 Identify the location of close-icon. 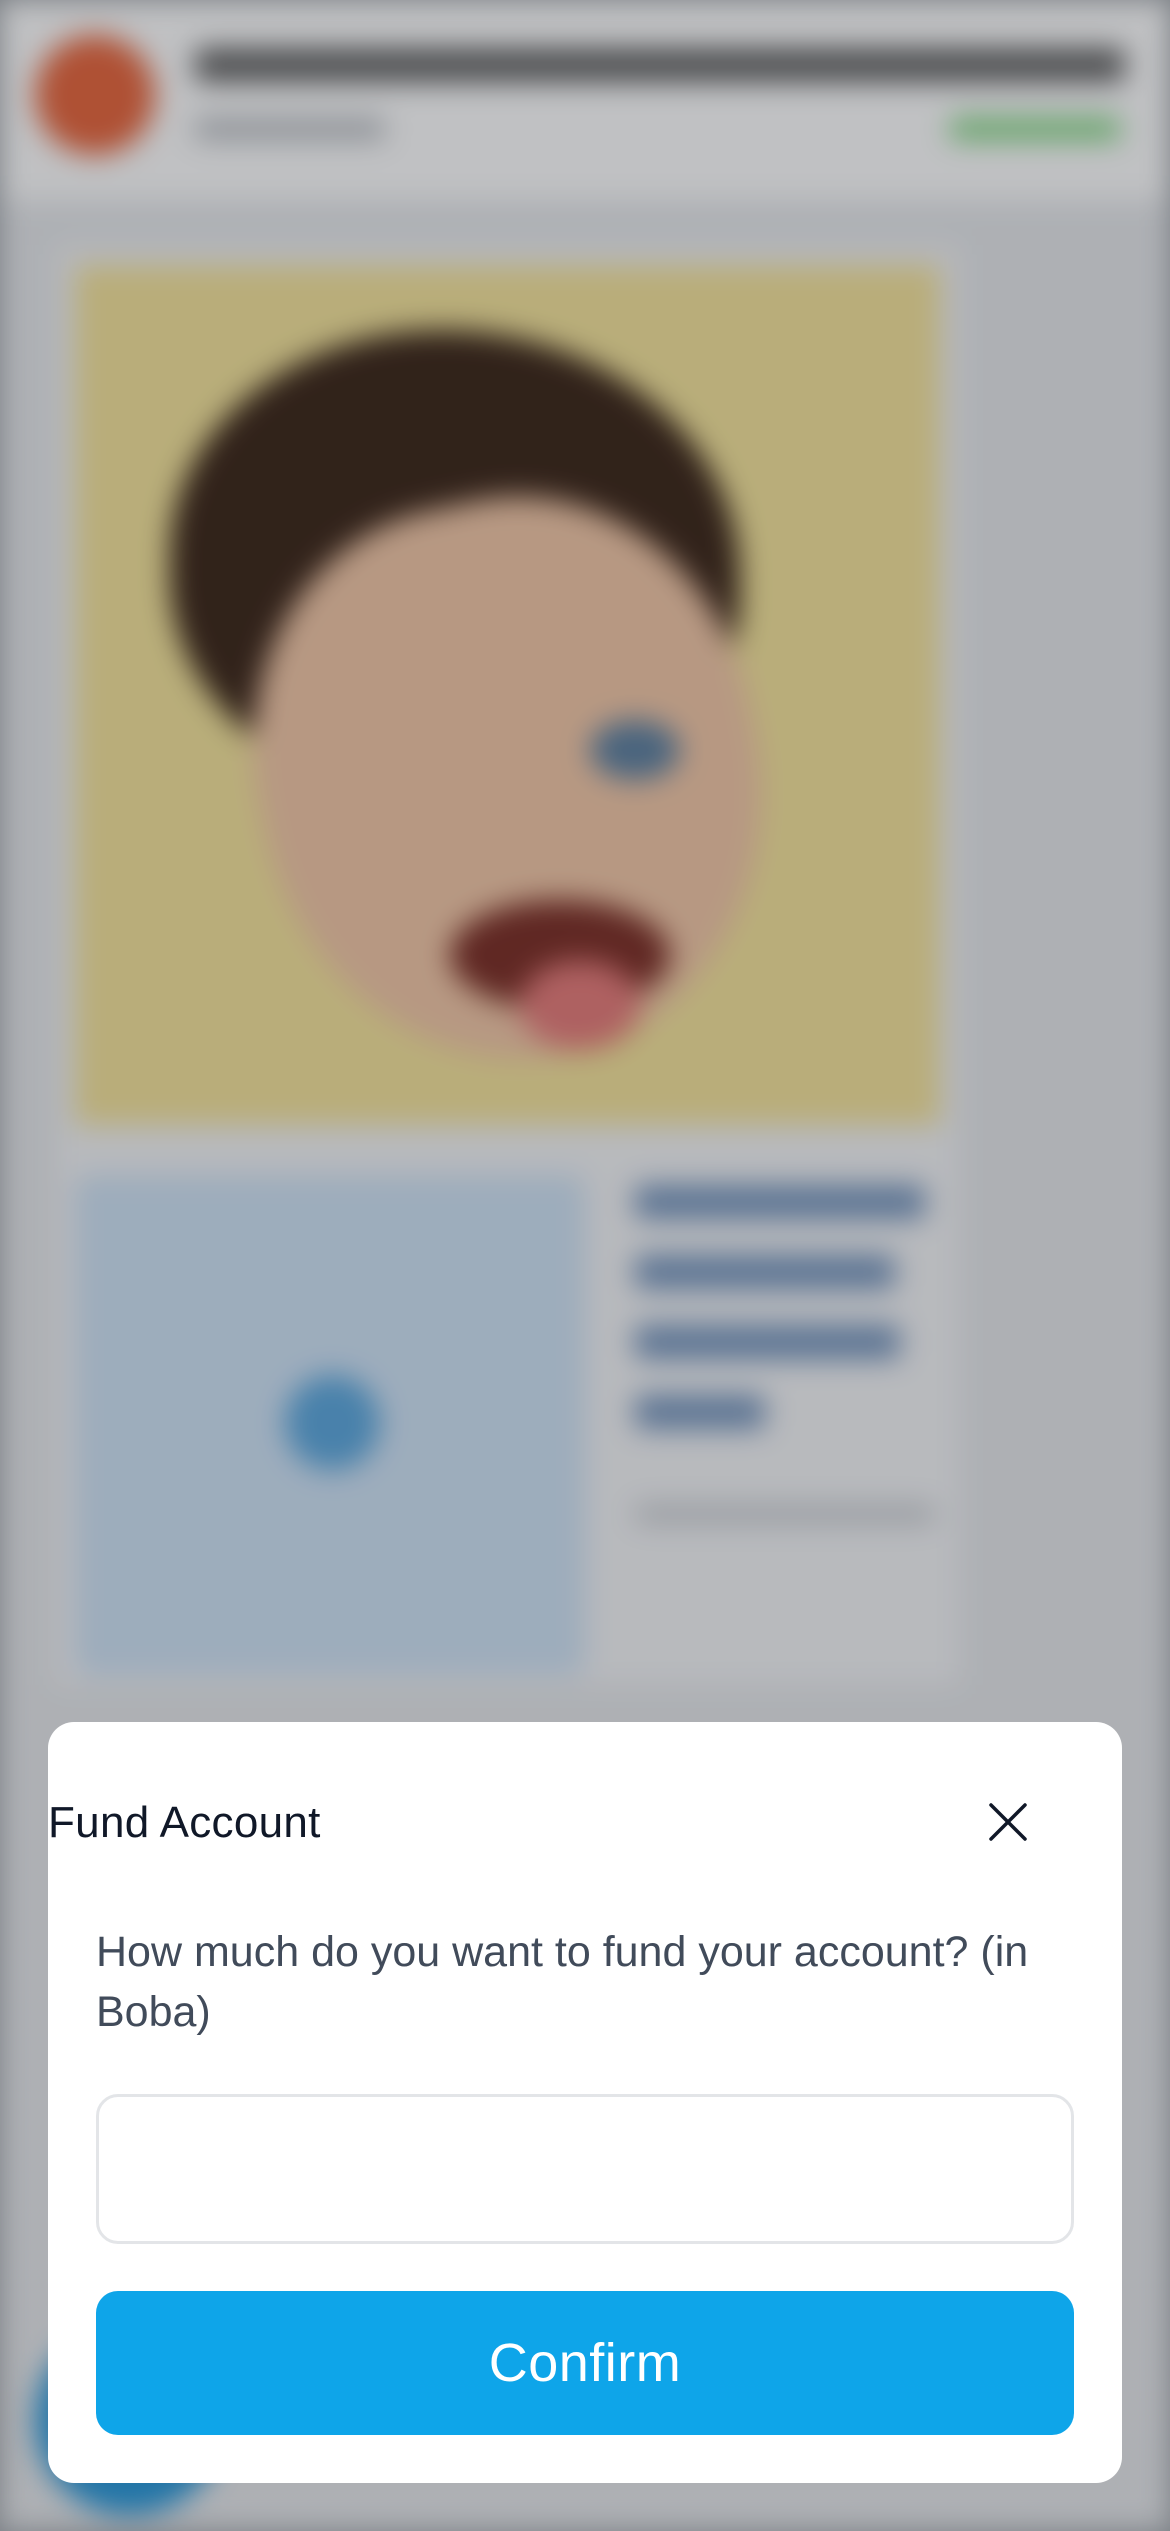
(1008, 1822).